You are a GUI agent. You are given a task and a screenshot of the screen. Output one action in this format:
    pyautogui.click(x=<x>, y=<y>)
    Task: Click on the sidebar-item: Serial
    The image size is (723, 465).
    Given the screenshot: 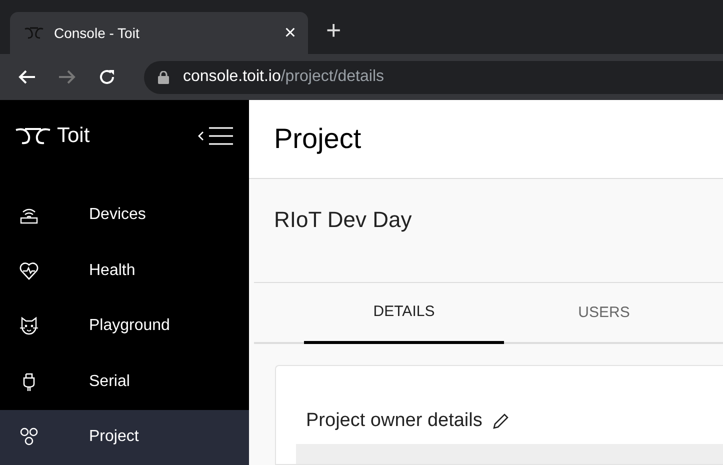 What is the action you would take?
    pyautogui.click(x=124, y=382)
    